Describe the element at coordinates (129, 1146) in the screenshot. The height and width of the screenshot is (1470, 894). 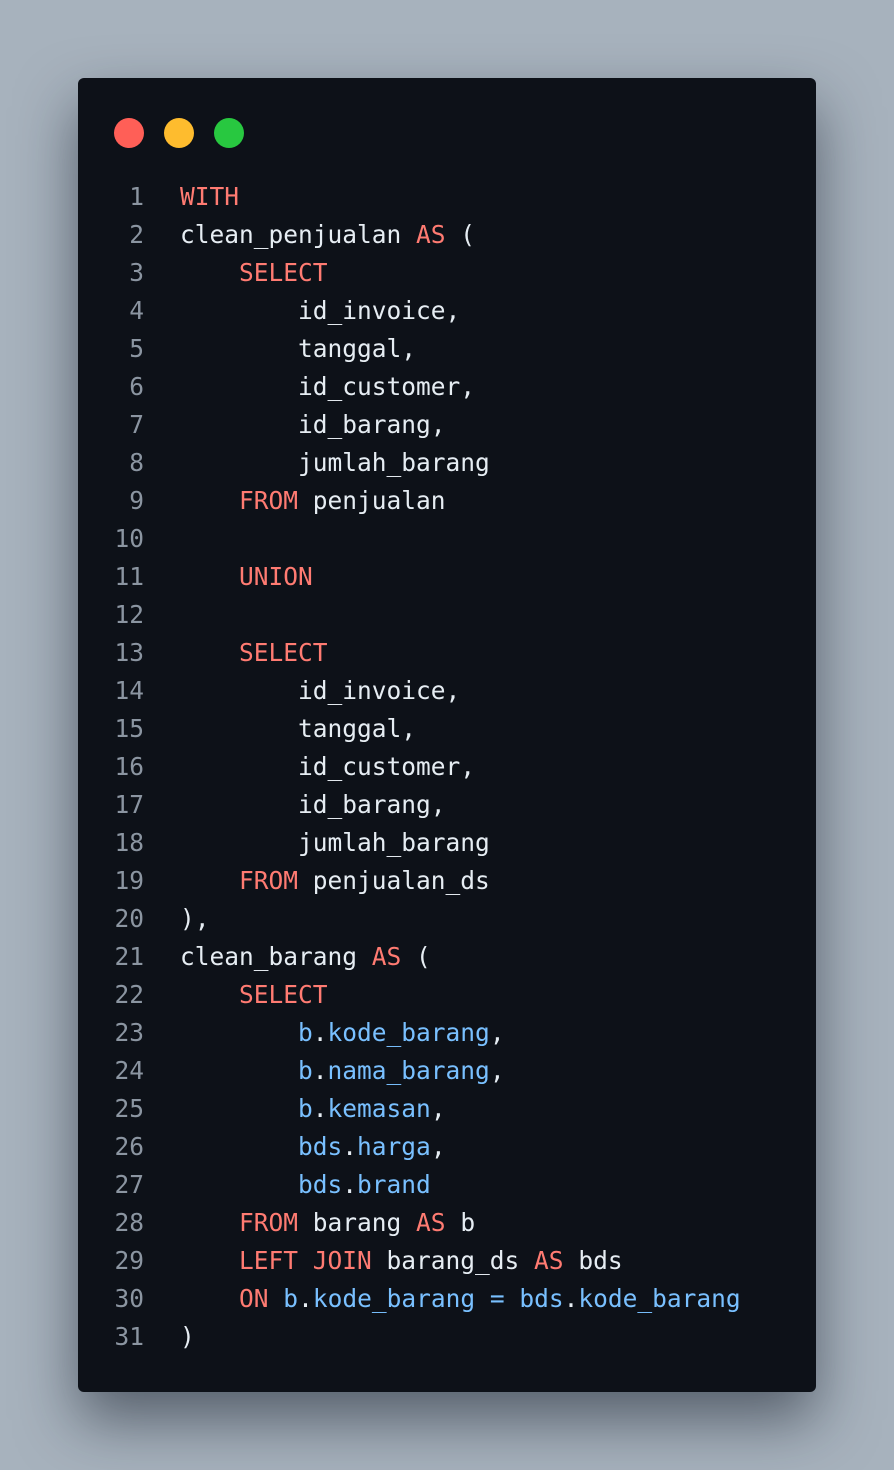
I see `line-number: 26` at that location.